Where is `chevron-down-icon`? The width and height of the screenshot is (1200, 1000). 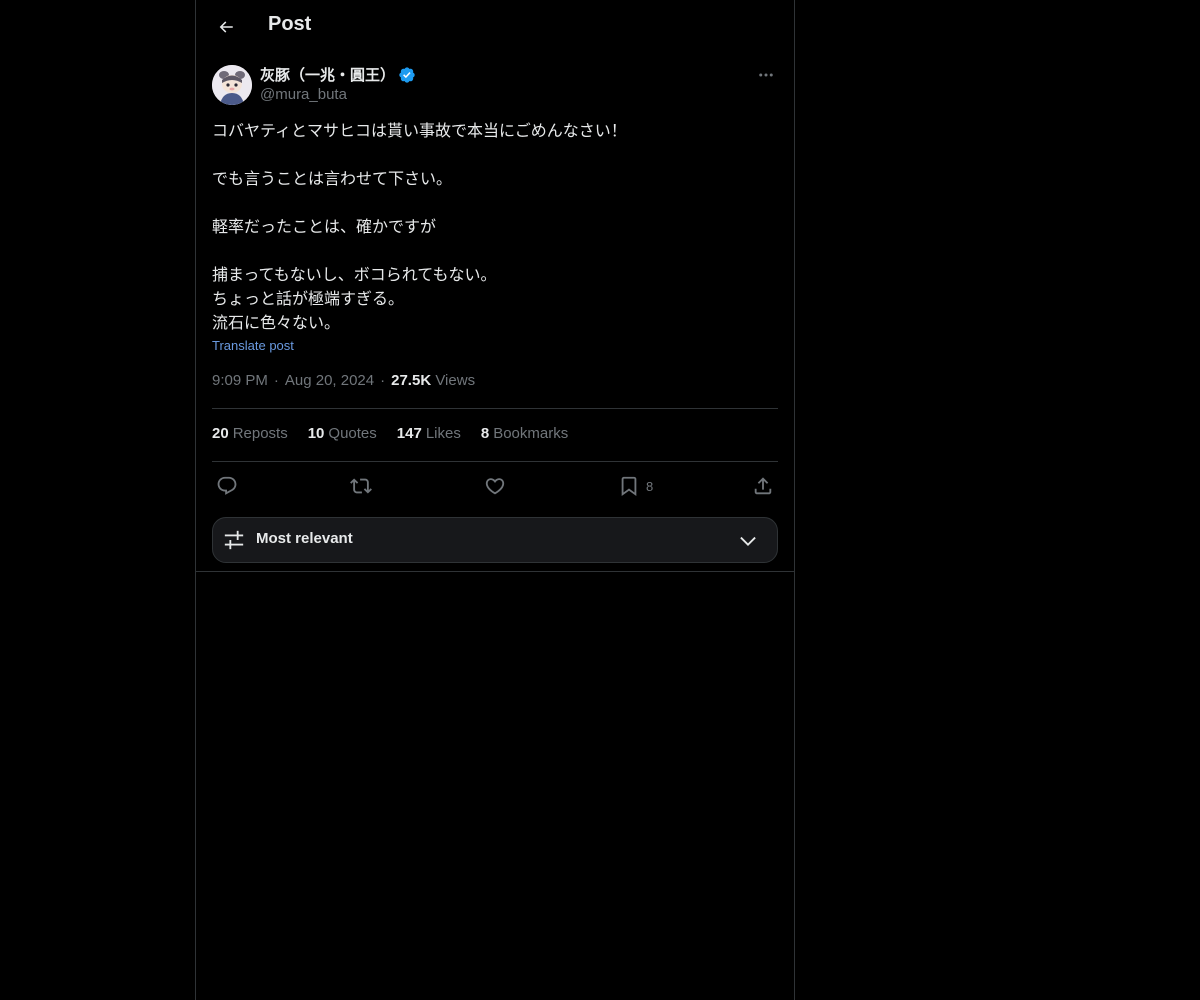
chevron-down-icon is located at coordinates (748, 541).